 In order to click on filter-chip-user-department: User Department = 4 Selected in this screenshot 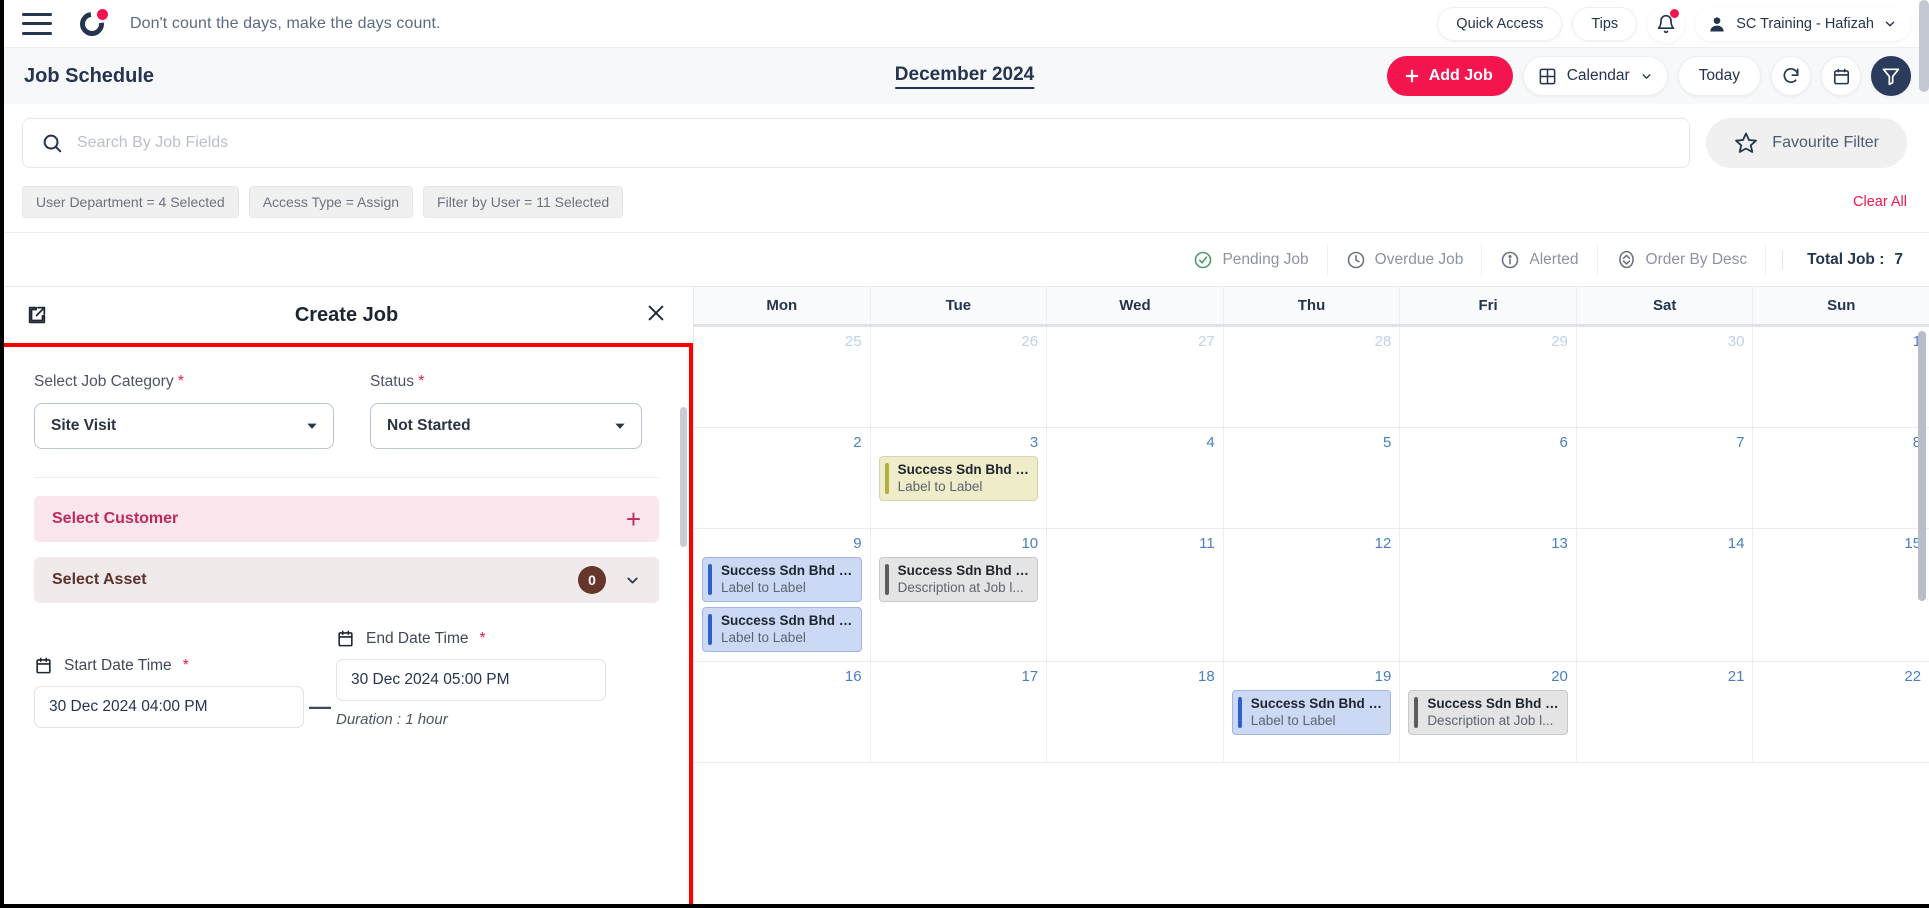, I will do `click(130, 202)`.